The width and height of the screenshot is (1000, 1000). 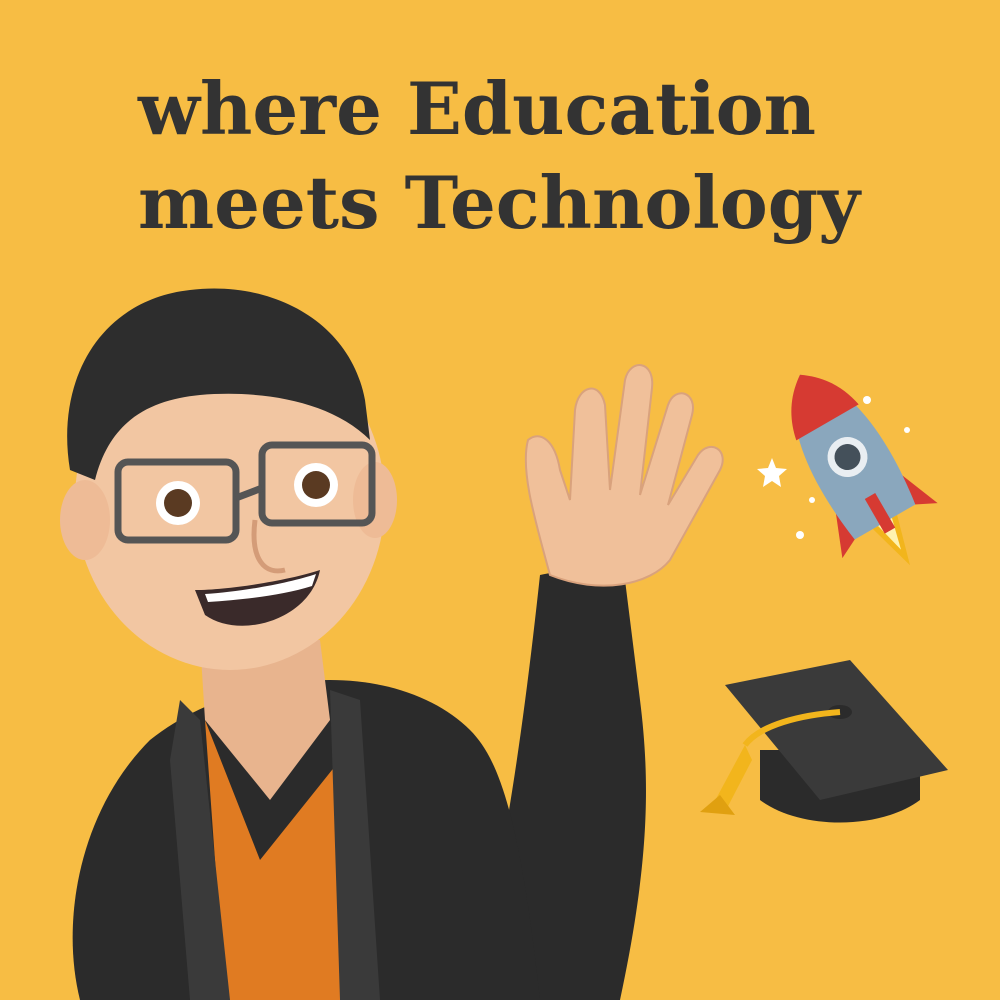 What do you see at coordinates (772, 472) in the screenshot?
I see `star-icon` at bounding box center [772, 472].